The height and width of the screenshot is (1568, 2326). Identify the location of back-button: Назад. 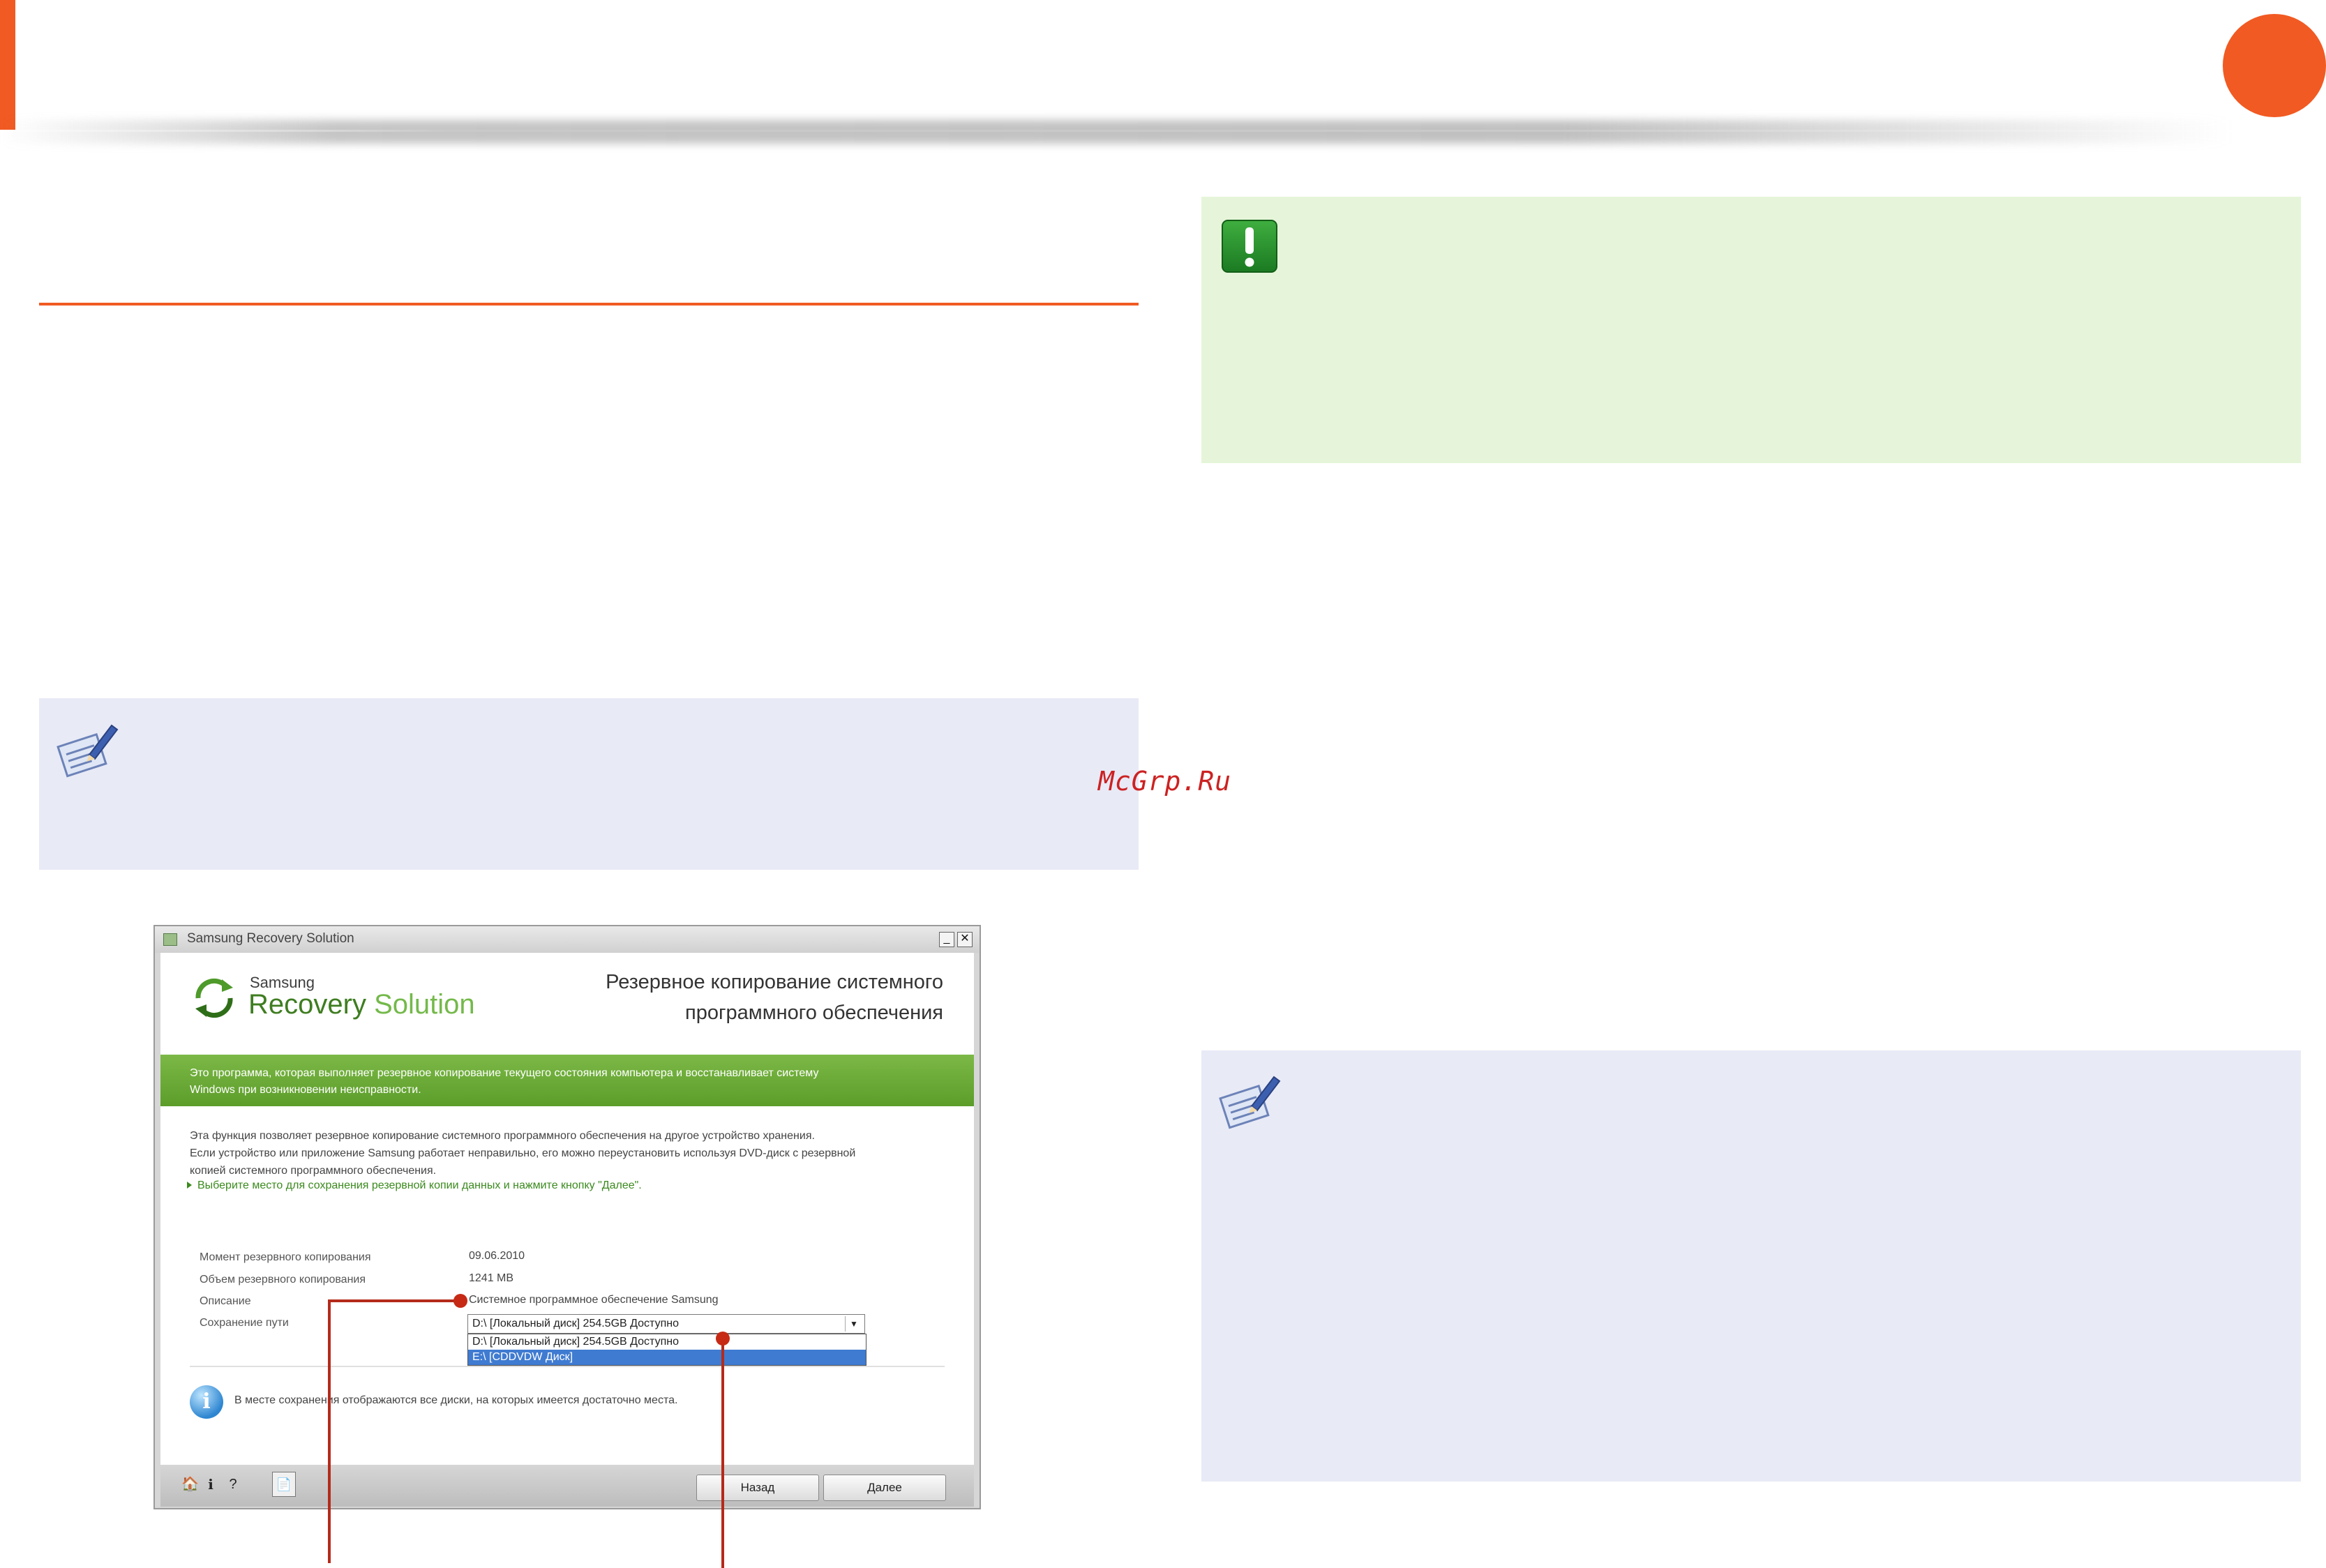
(757, 1488).